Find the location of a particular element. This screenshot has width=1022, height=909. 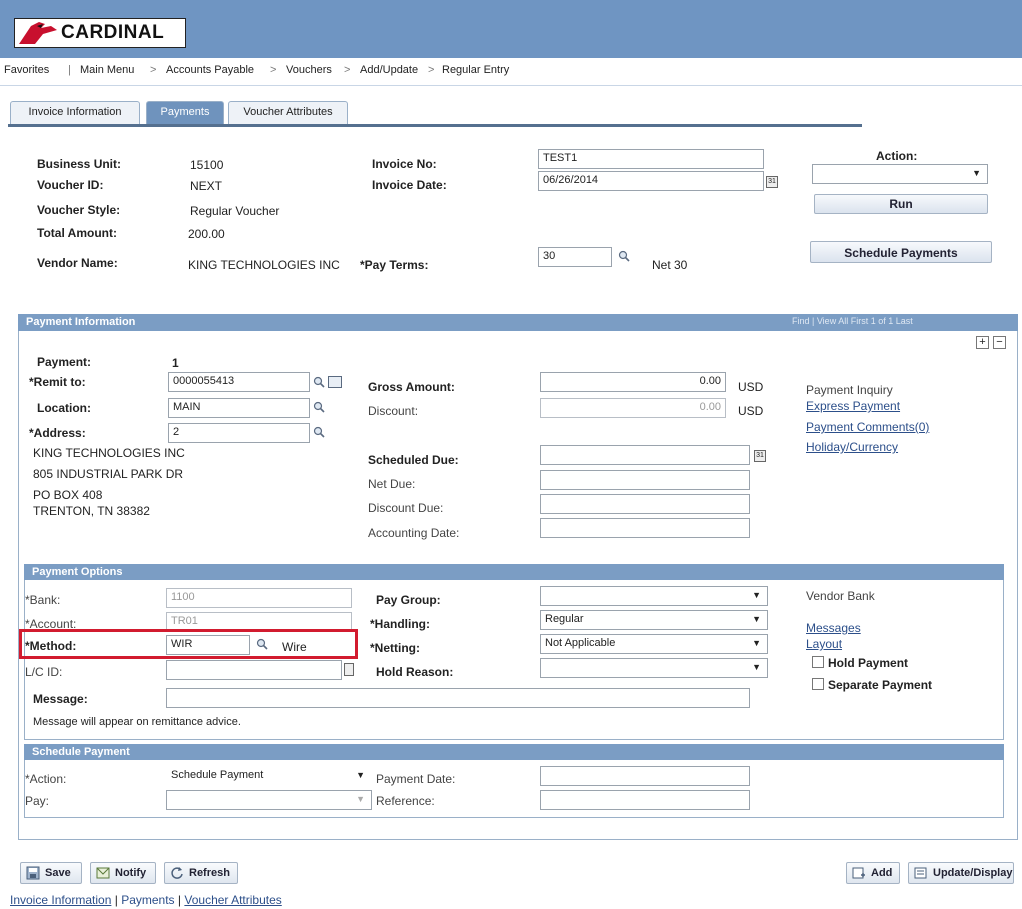

message-label: Message: is located at coordinates (60, 699).